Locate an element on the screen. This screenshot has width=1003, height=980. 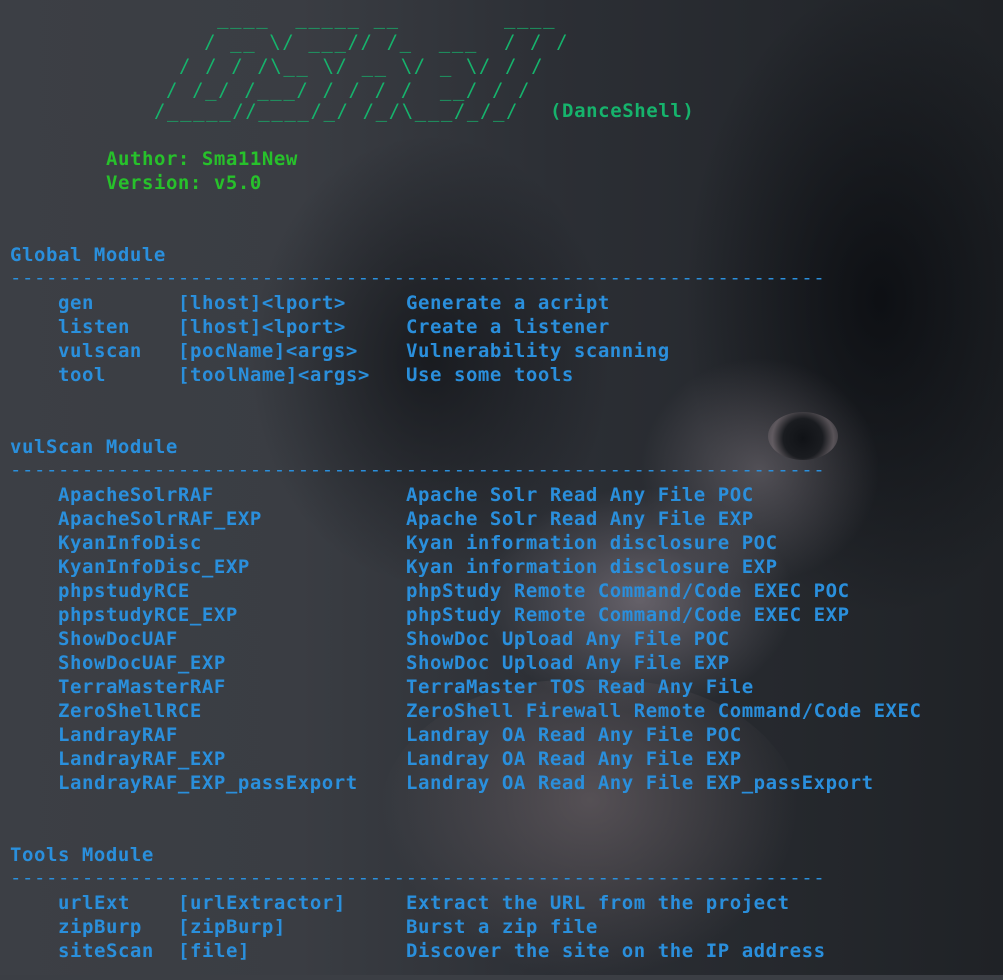
vulscan-poc-name: LandrayRAF_EXP_passExport is located at coordinates (208, 783).